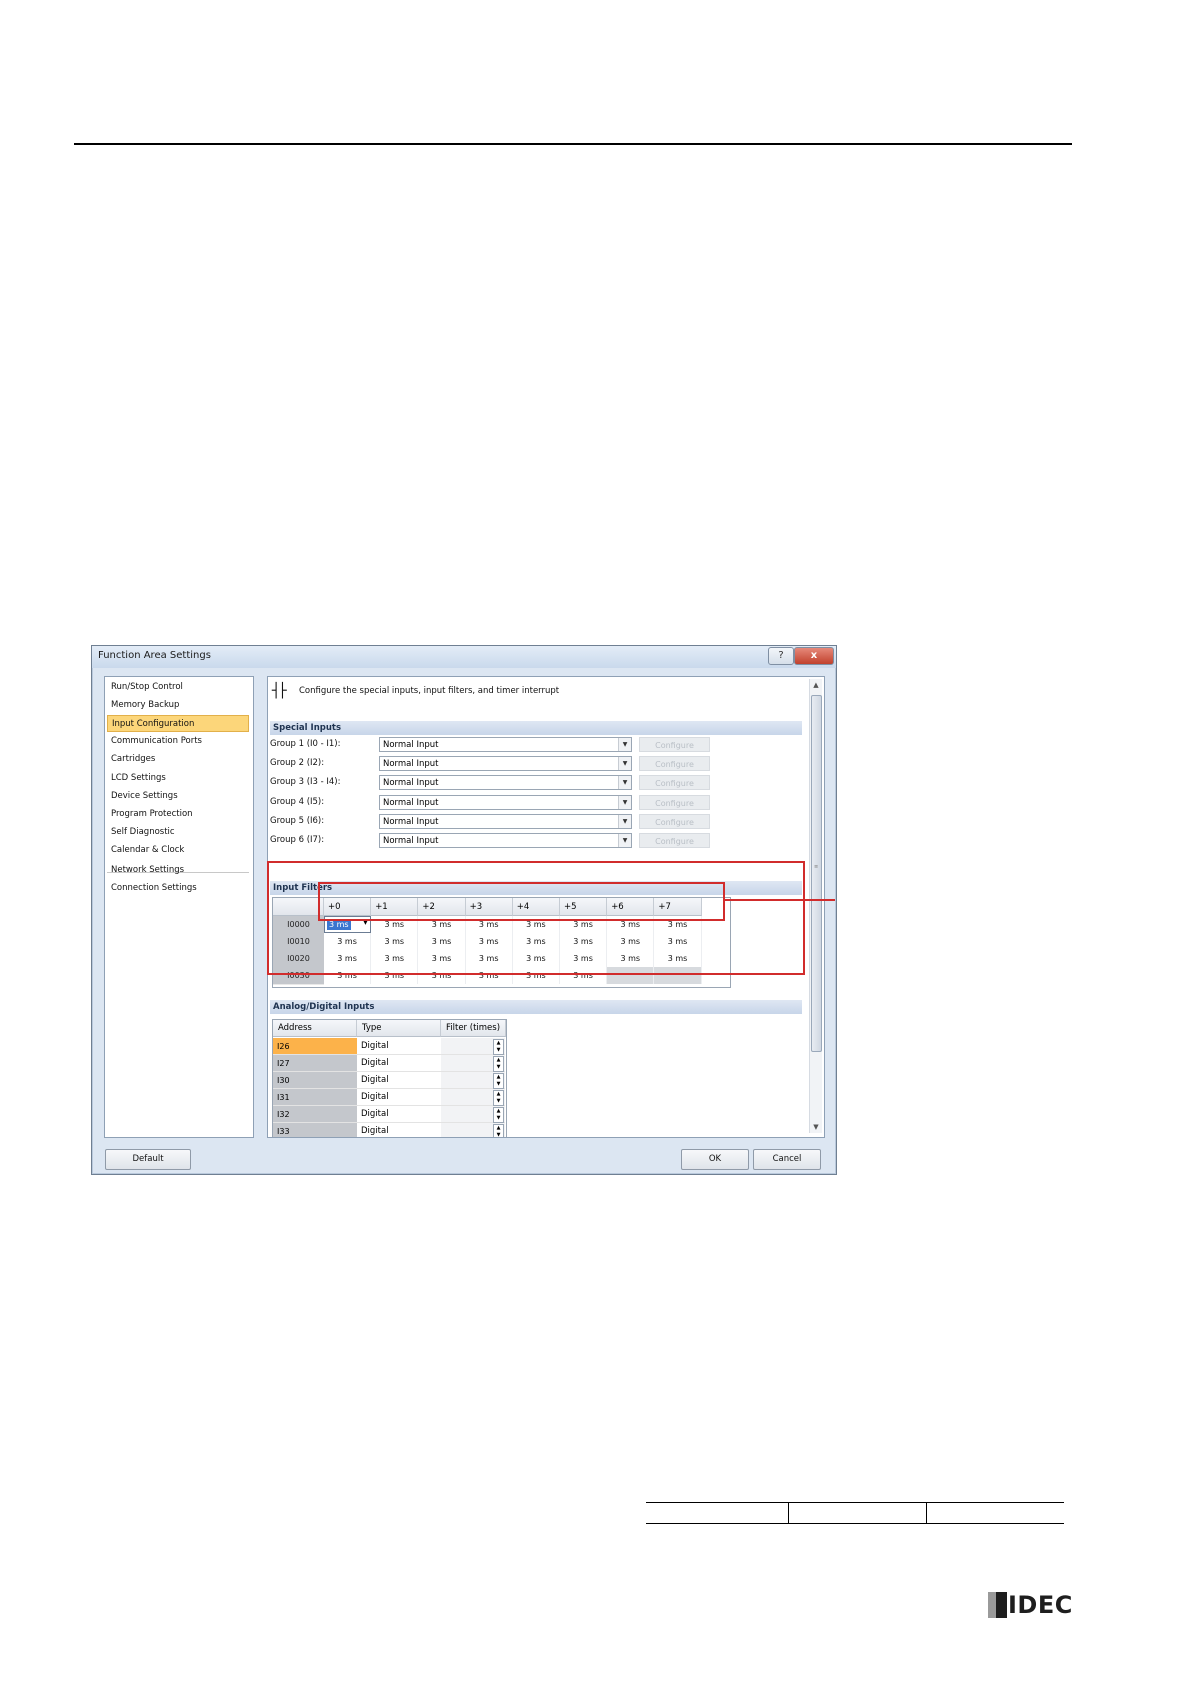  What do you see at coordinates (178, 796) in the screenshot?
I see `nav-item: Device Settings` at bounding box center [178, 796].